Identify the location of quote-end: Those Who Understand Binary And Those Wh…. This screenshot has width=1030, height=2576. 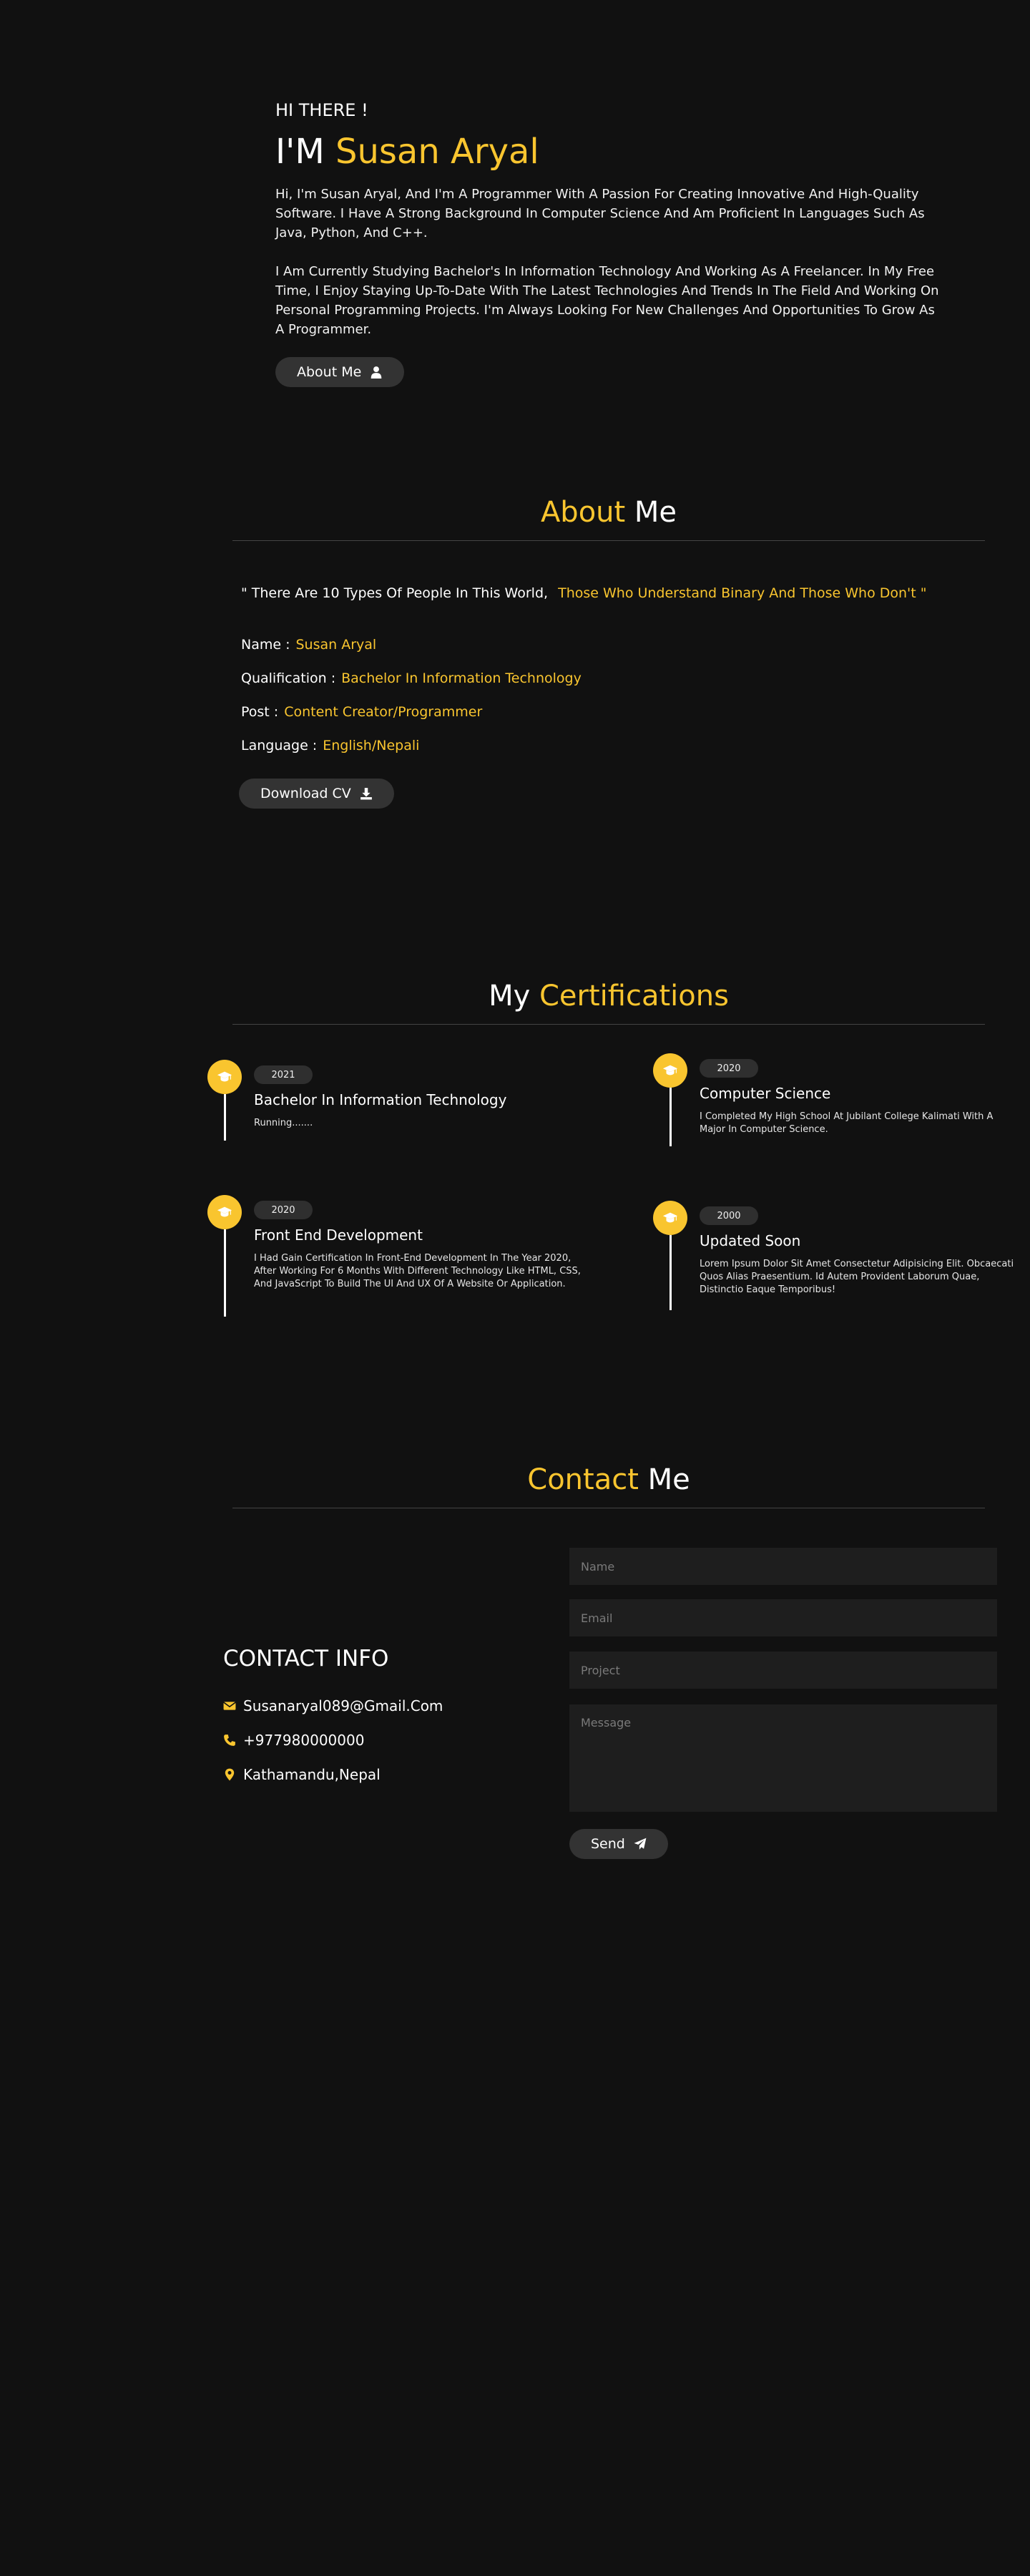
(742, 593).